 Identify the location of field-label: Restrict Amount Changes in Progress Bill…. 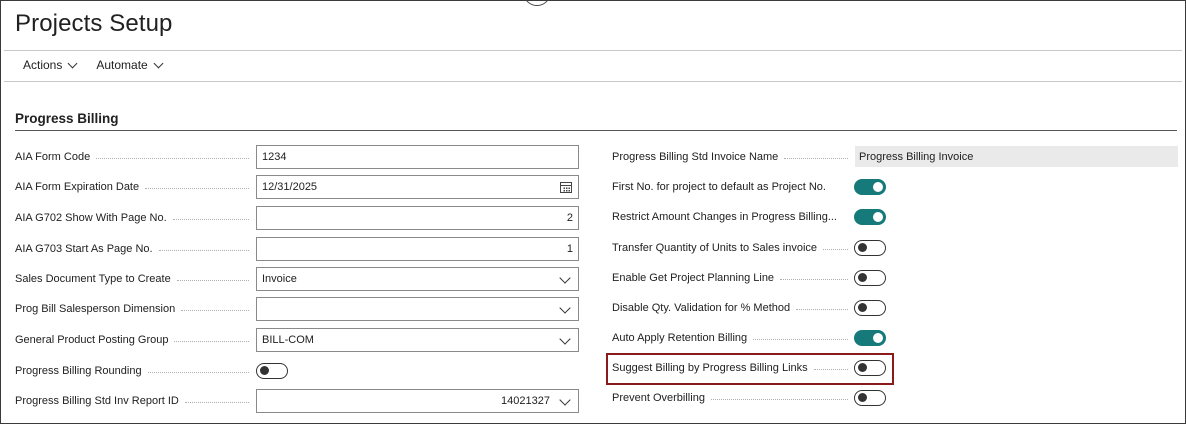
(724, 217).